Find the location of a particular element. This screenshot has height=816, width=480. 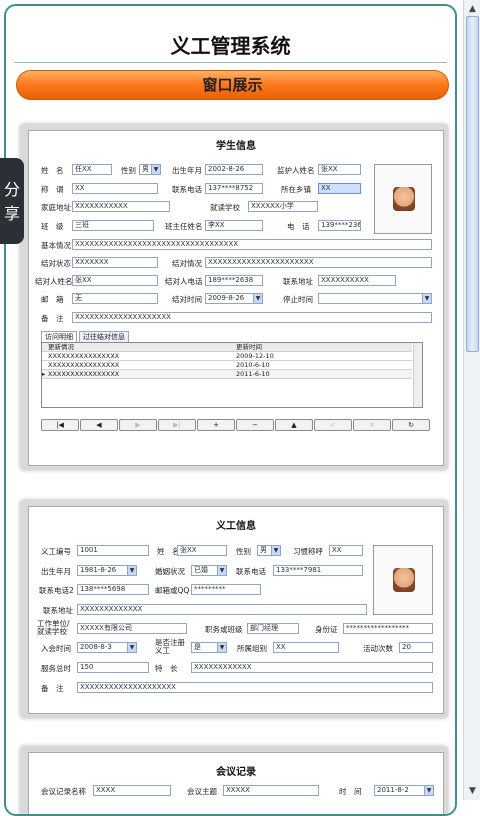

class-field: 三班 is located at coordinates (113, 225).